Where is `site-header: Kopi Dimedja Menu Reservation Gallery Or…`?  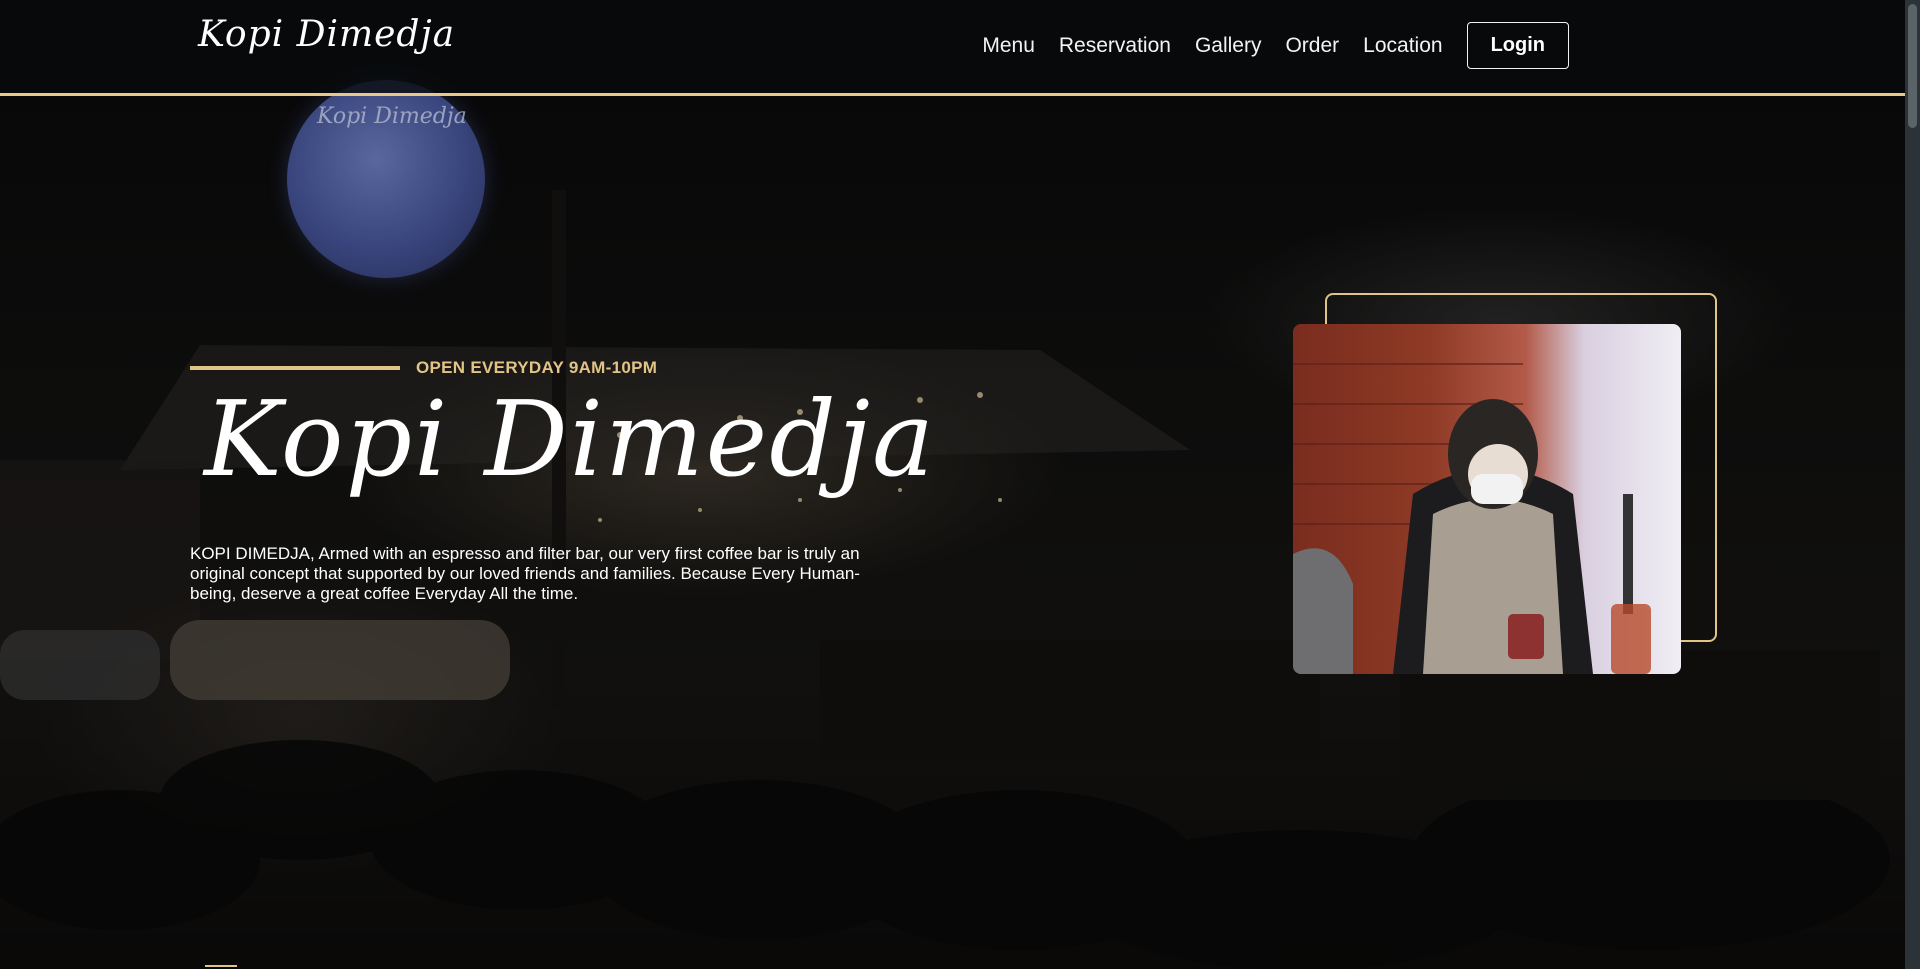
site-header: Kopi Dimedja Menu Reservation Gallery Or… is located at coordinates (952, 48).